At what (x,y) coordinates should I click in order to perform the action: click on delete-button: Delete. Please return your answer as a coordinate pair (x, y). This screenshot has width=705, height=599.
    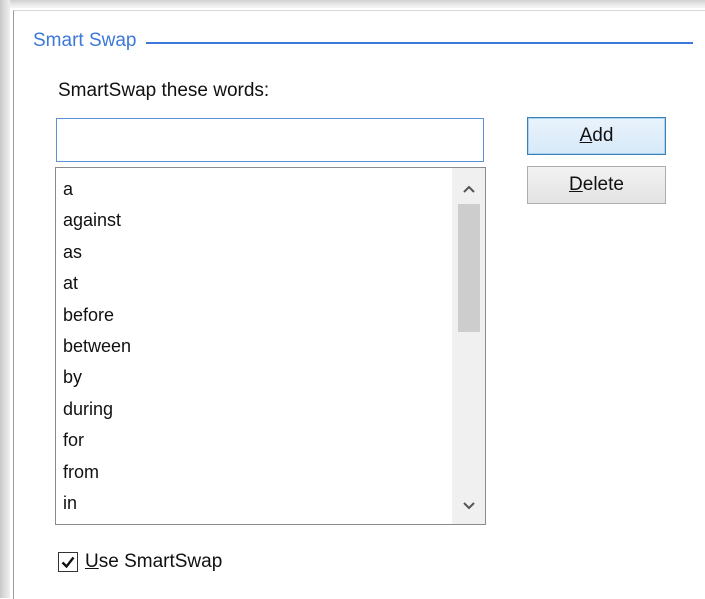
    Looking at the image, I should click on (596, 185).